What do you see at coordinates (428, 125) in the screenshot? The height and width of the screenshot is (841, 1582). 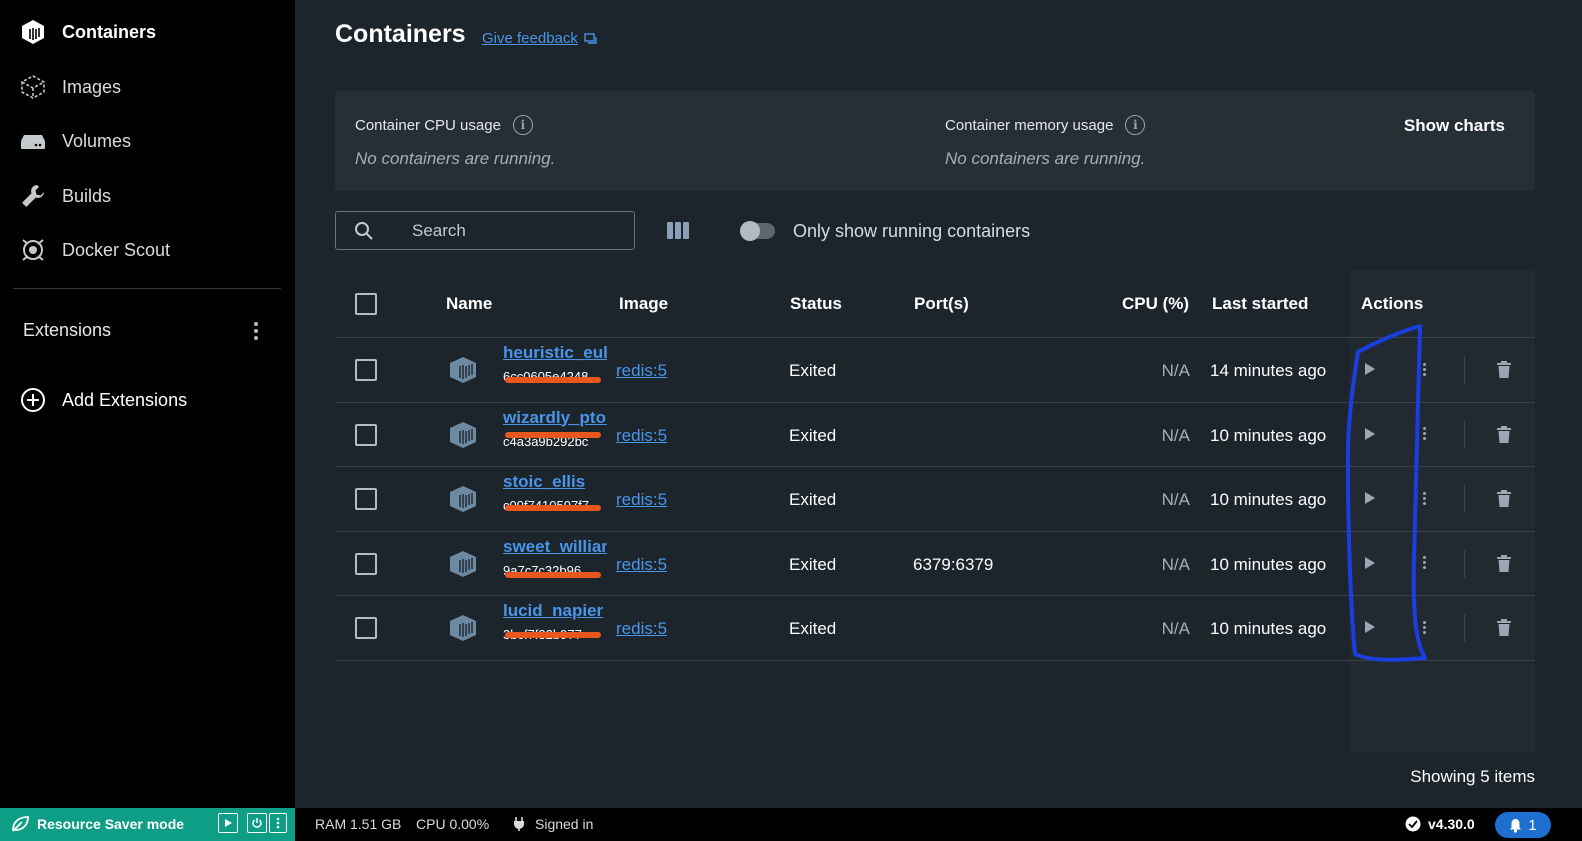 I see `cpu-usage-title: Container CPU usage` at bounding box center [428, 125].